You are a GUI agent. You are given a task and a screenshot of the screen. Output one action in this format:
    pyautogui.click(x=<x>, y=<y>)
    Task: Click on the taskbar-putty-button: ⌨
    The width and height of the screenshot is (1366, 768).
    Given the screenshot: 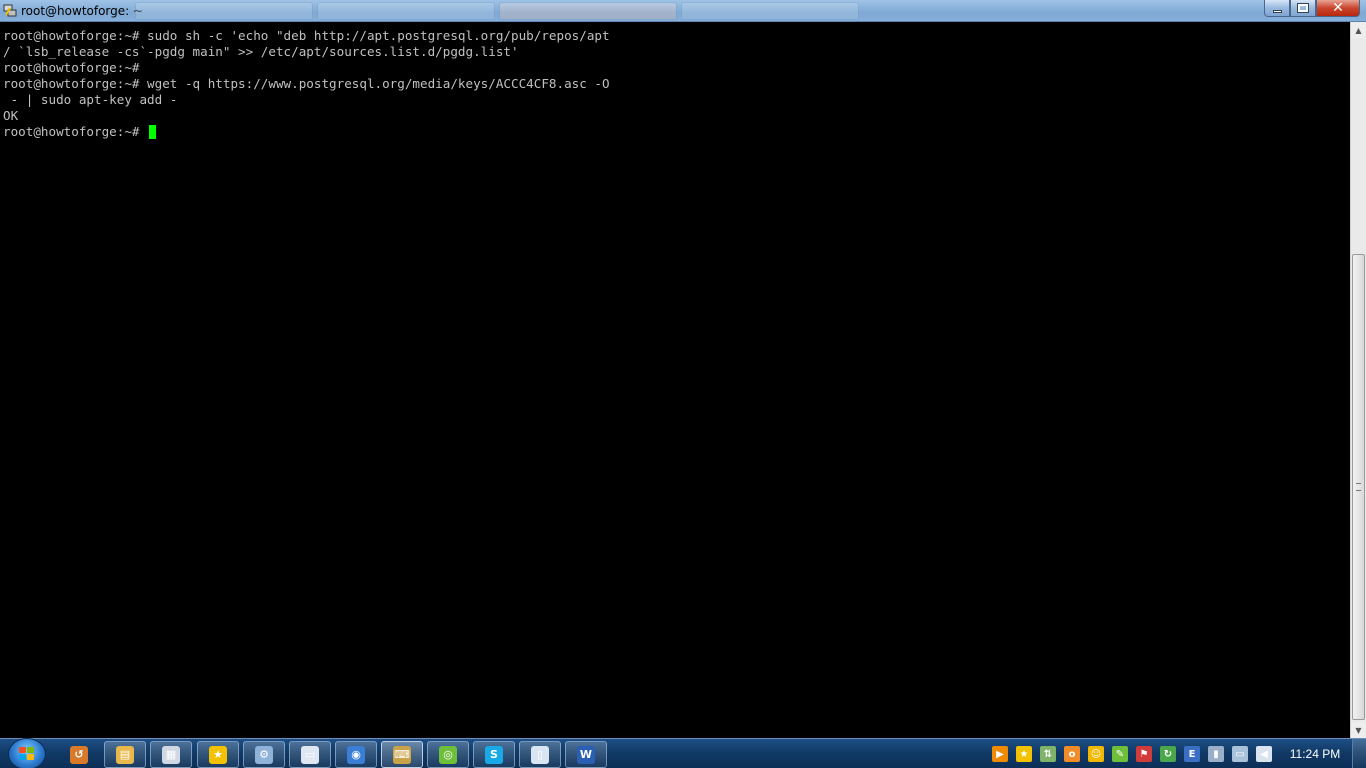 What is the action you would take?
    pyautogui.click(x=402, y=754)
    